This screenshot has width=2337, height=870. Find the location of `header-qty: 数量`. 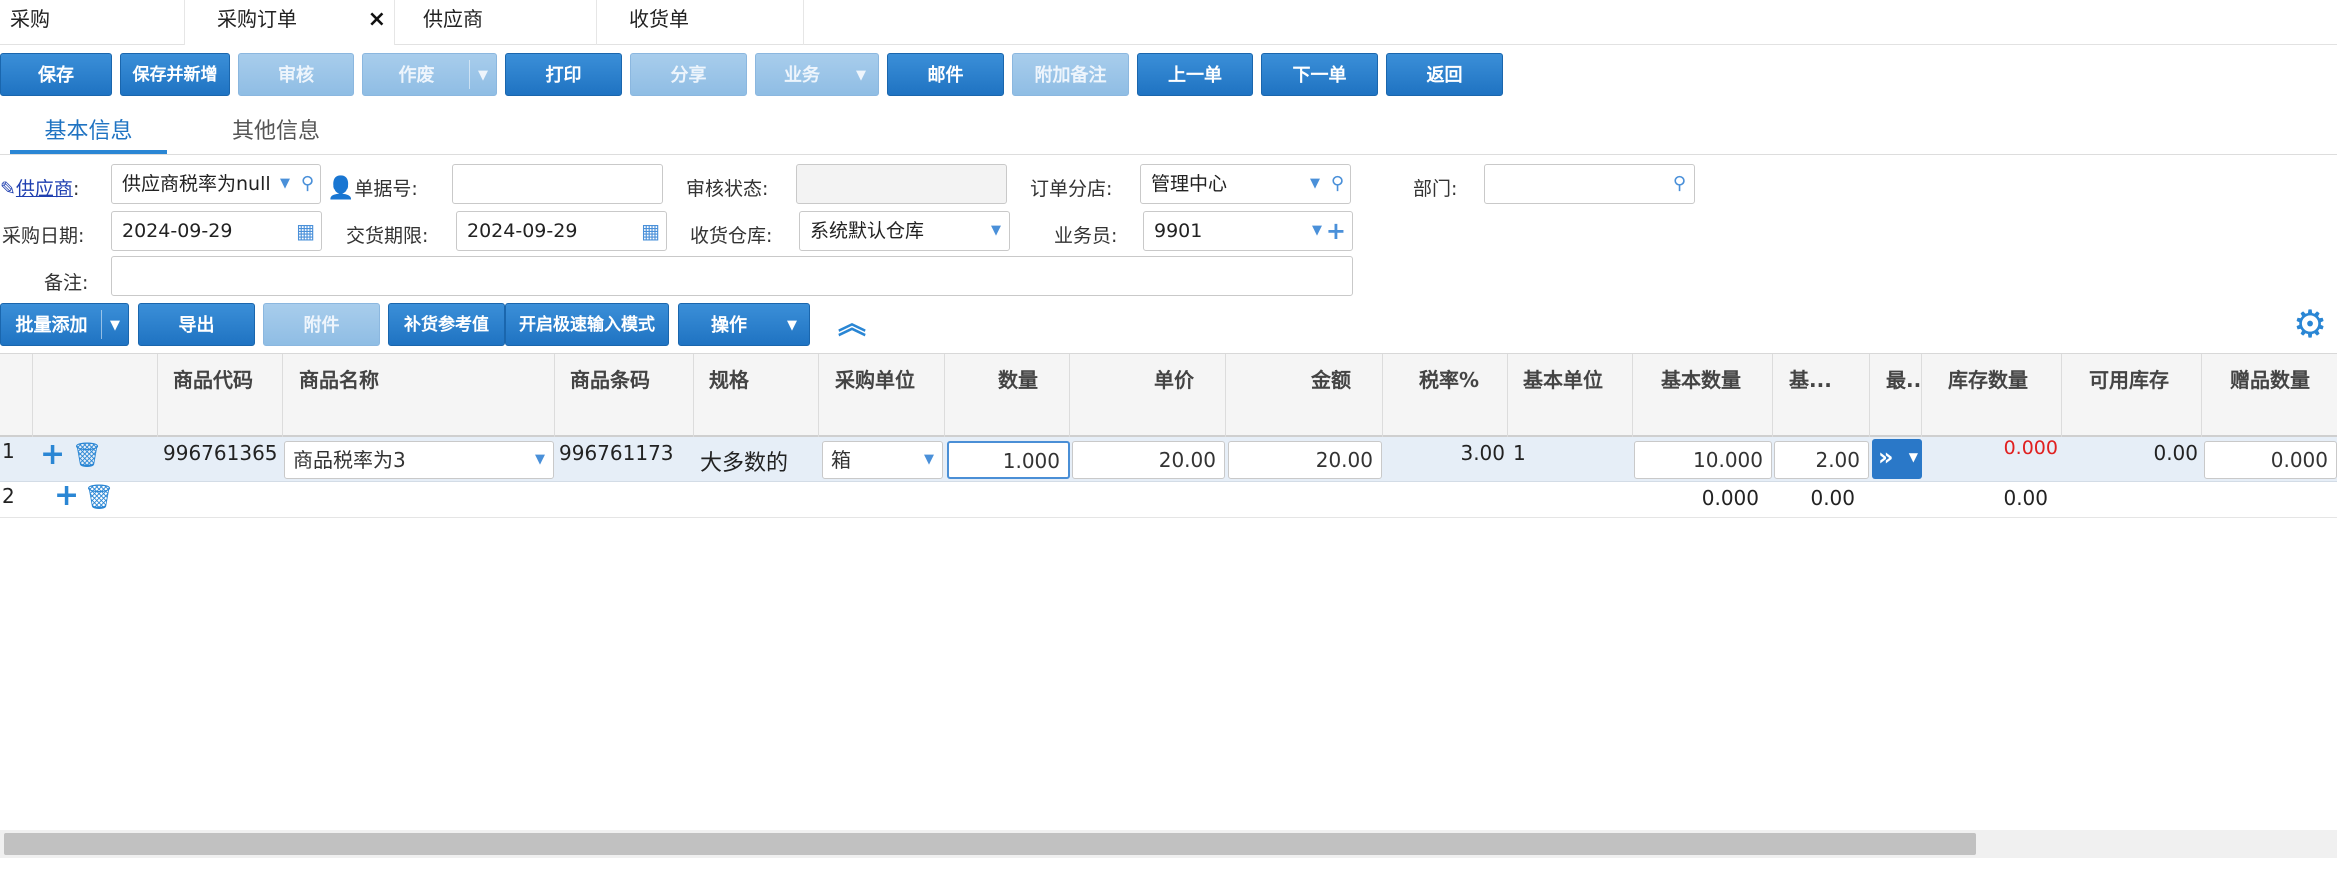

header-qty: 数量 is located at coordinates (1007, 396).